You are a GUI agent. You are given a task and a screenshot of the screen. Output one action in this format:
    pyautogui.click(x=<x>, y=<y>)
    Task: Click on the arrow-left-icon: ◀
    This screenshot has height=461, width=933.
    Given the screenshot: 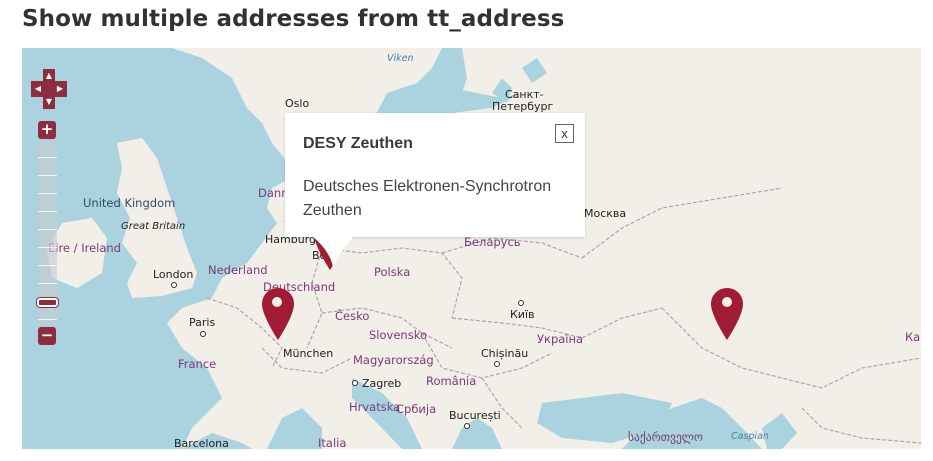 What is the action you would take?
    pyautogui.click(x=38, y=89)
    